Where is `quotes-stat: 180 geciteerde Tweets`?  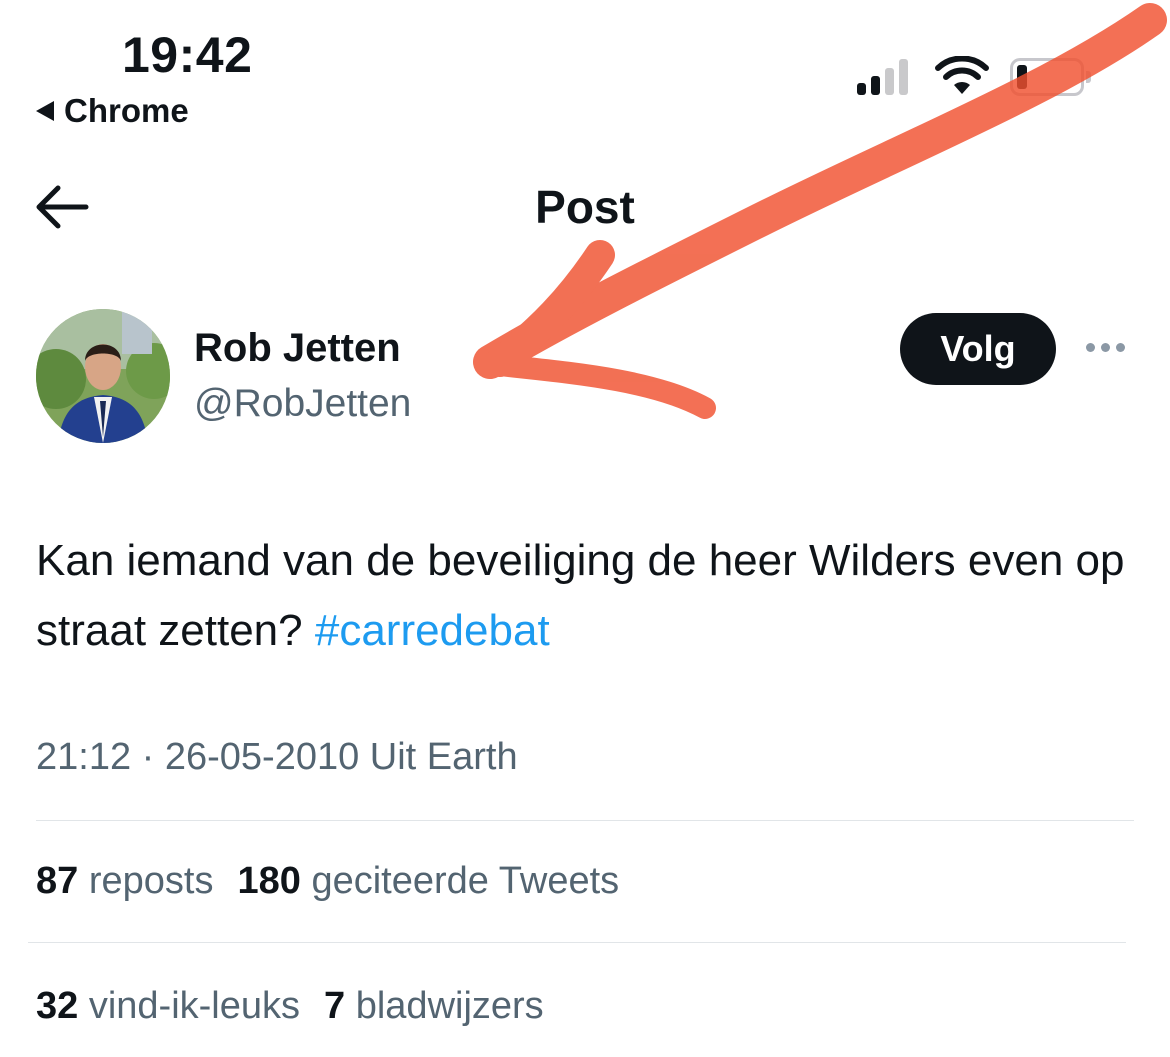 quotes-stat: 180 geciteerde Tweets is located at coordinates (428, 881).